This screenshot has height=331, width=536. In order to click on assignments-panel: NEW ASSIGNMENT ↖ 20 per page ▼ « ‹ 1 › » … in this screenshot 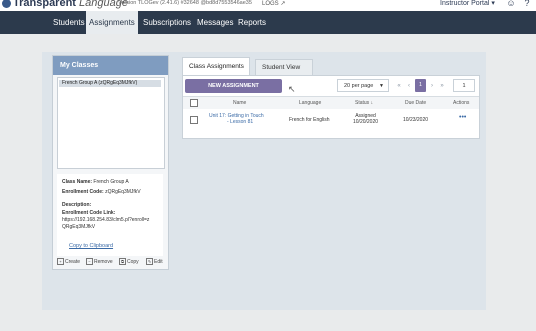, I will do `click(331, 107)`.